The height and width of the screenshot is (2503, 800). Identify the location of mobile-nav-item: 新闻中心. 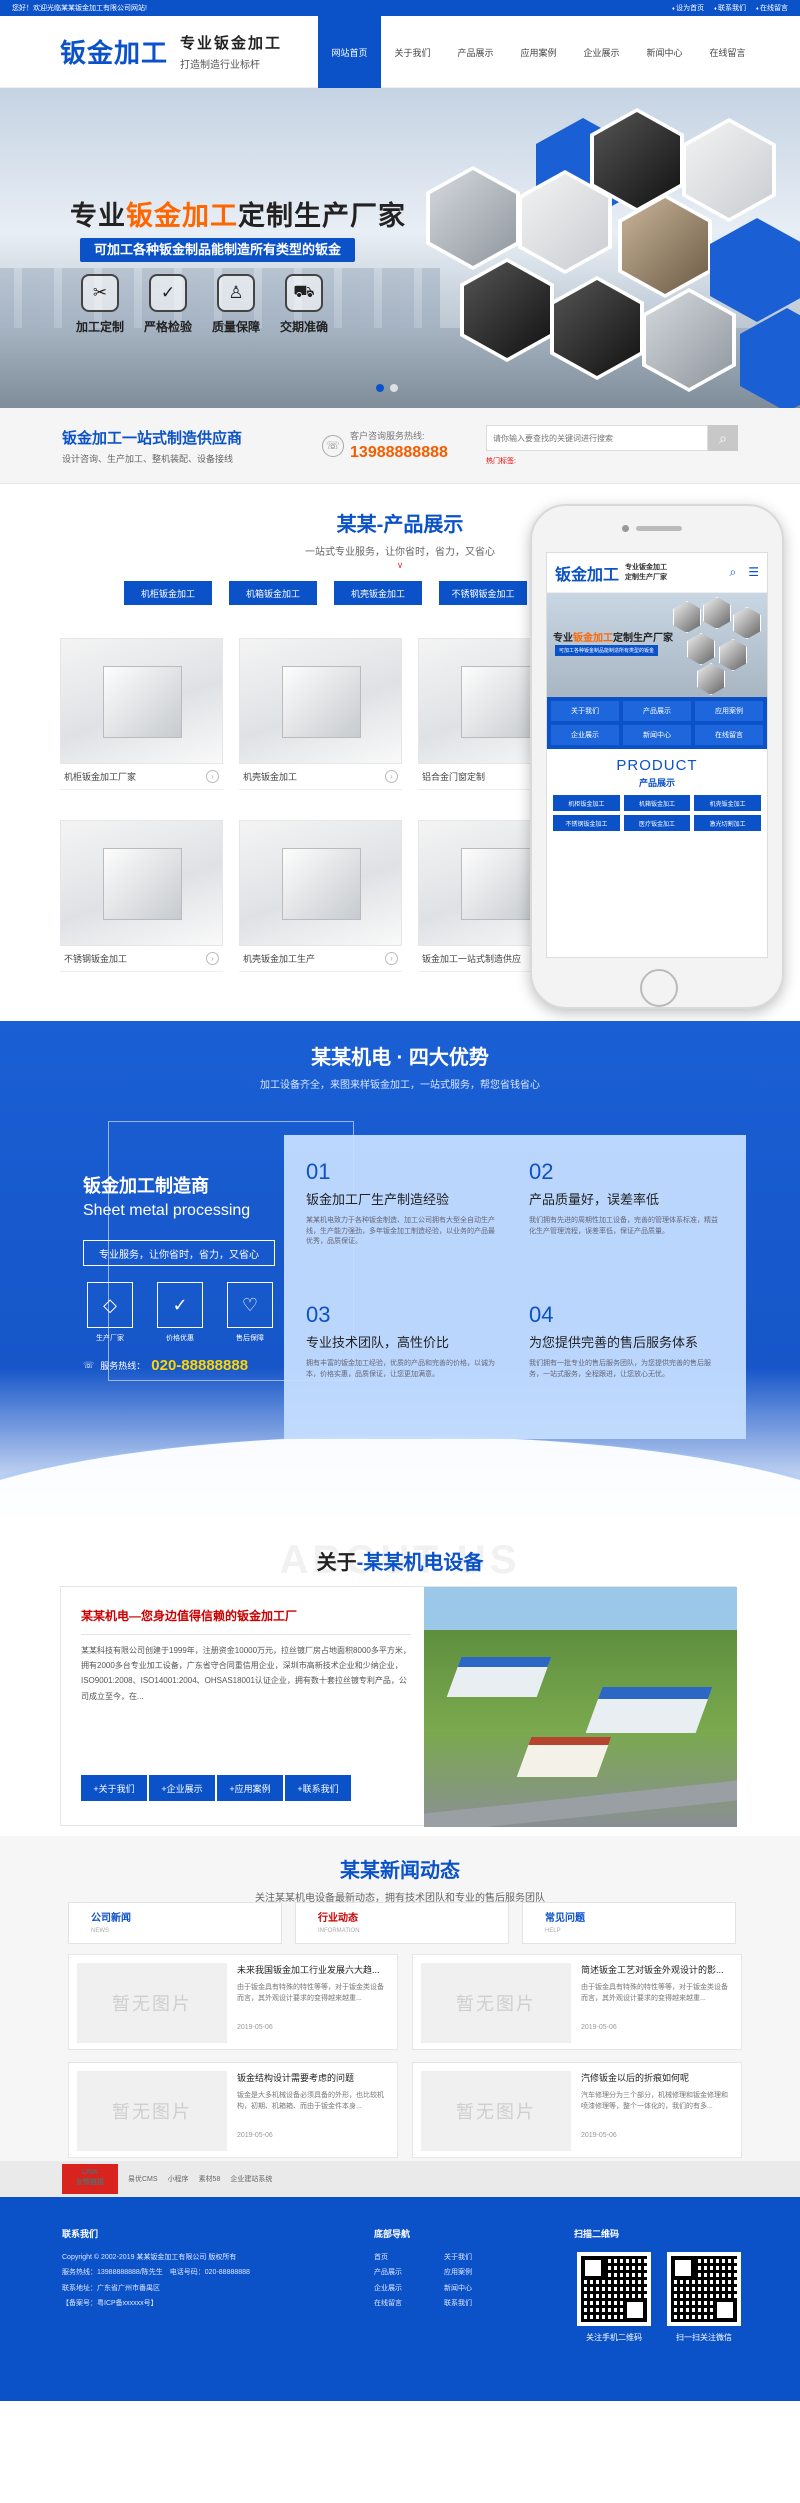
(657, 735).